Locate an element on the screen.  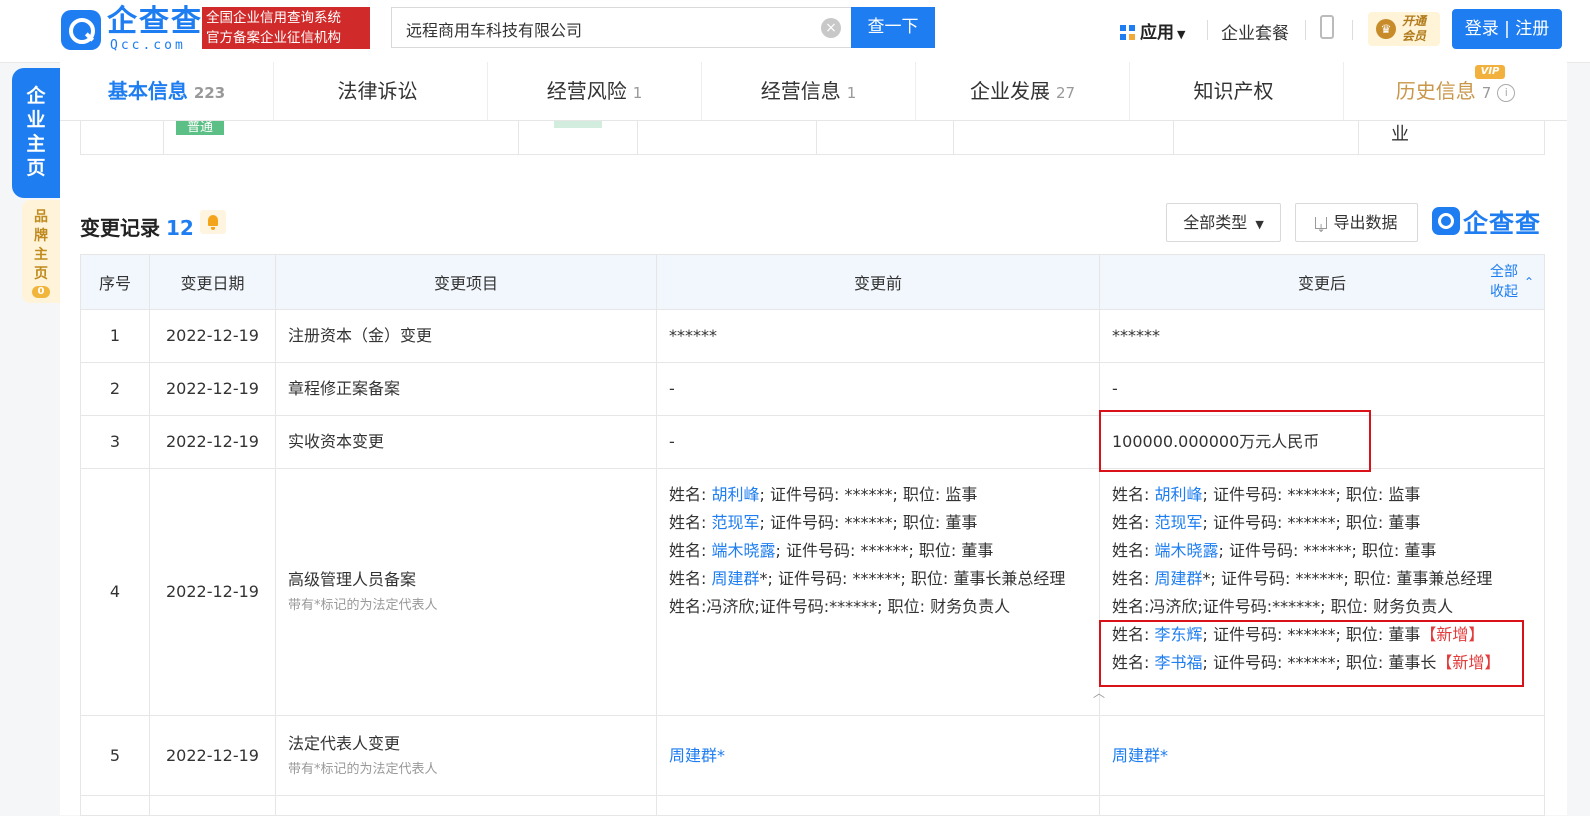
collapse-line-1: 全部 is located at coordinates (1504, 272).